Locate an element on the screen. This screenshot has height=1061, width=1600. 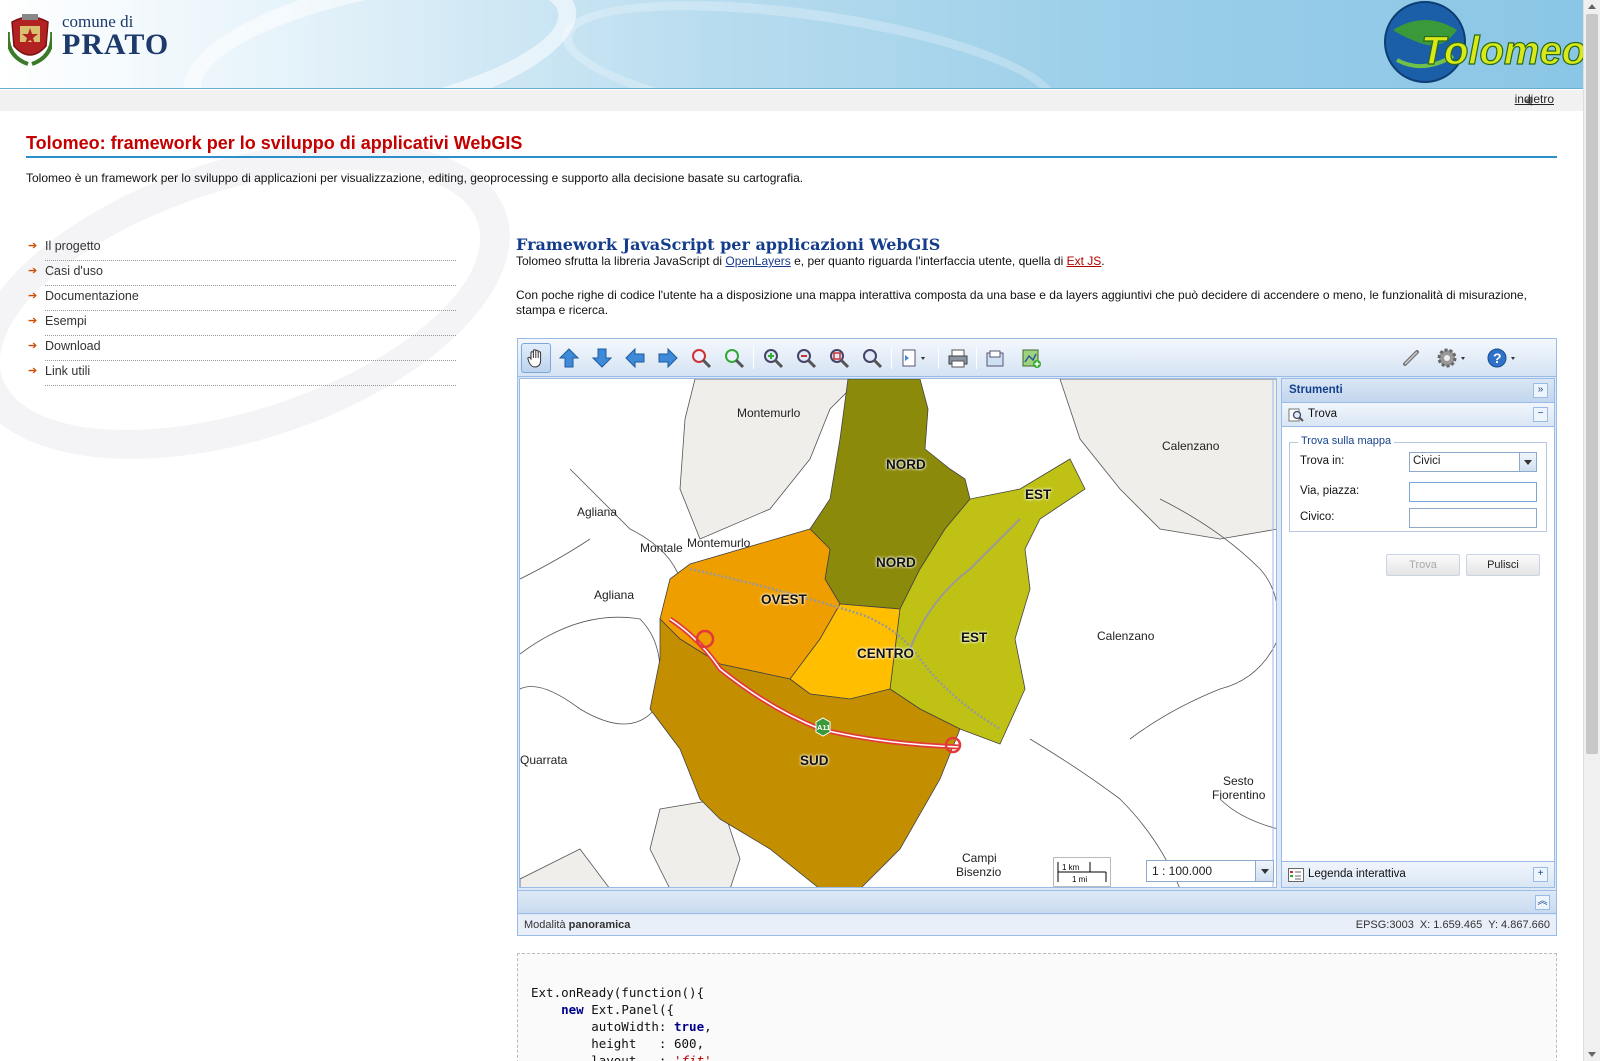
mode-status: Modalità panoramica is located at coordinates (577, 925).